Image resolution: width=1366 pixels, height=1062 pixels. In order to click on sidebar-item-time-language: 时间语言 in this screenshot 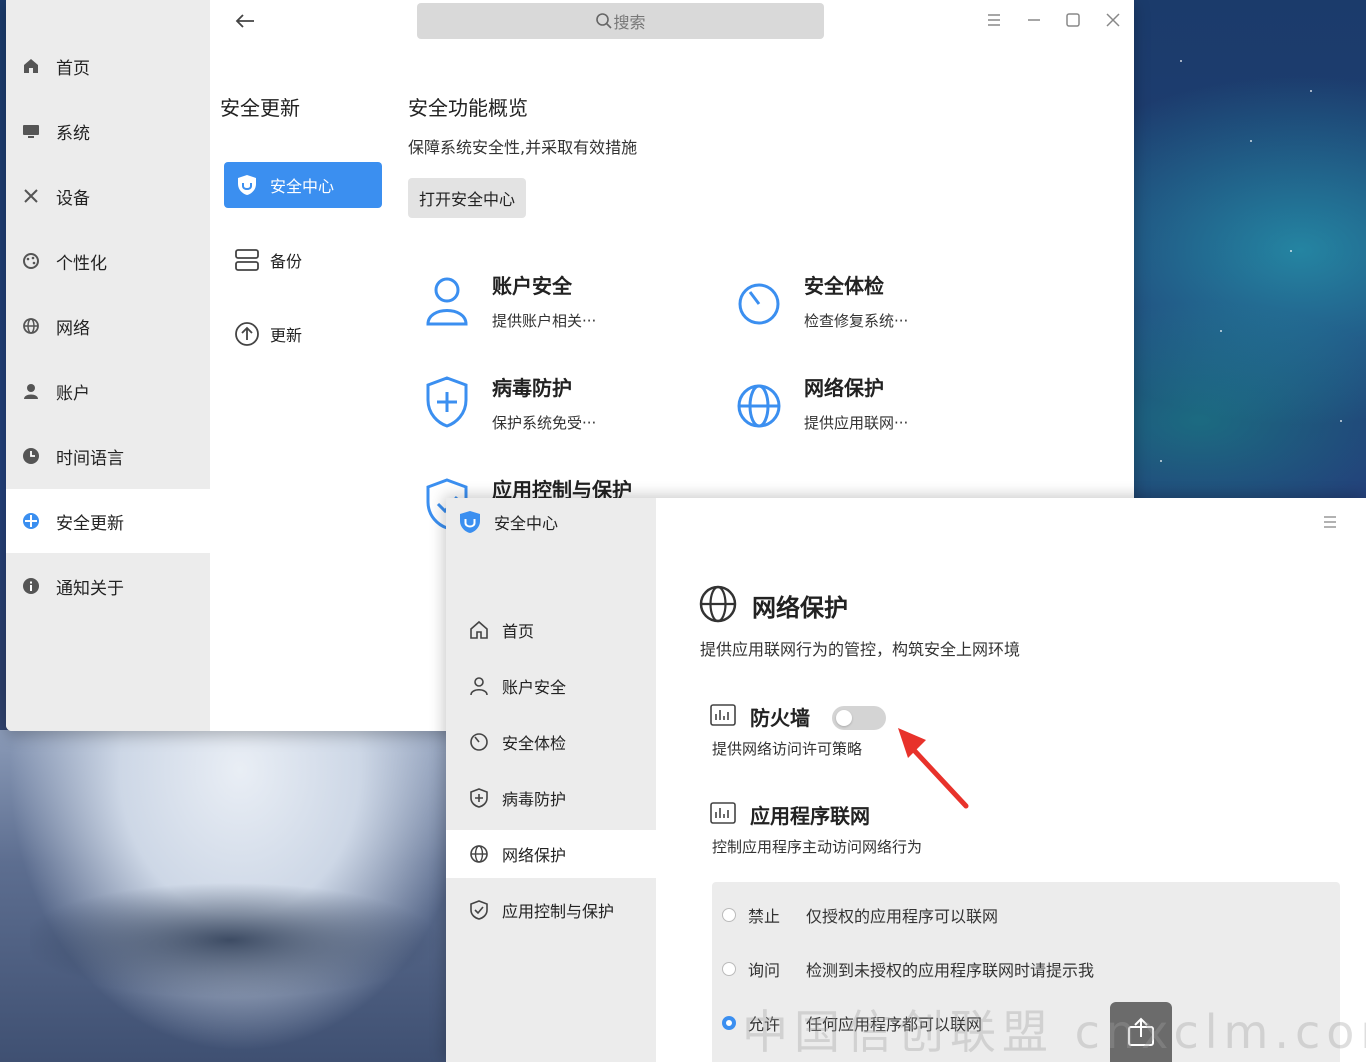, I will do `click(108, 456)`.